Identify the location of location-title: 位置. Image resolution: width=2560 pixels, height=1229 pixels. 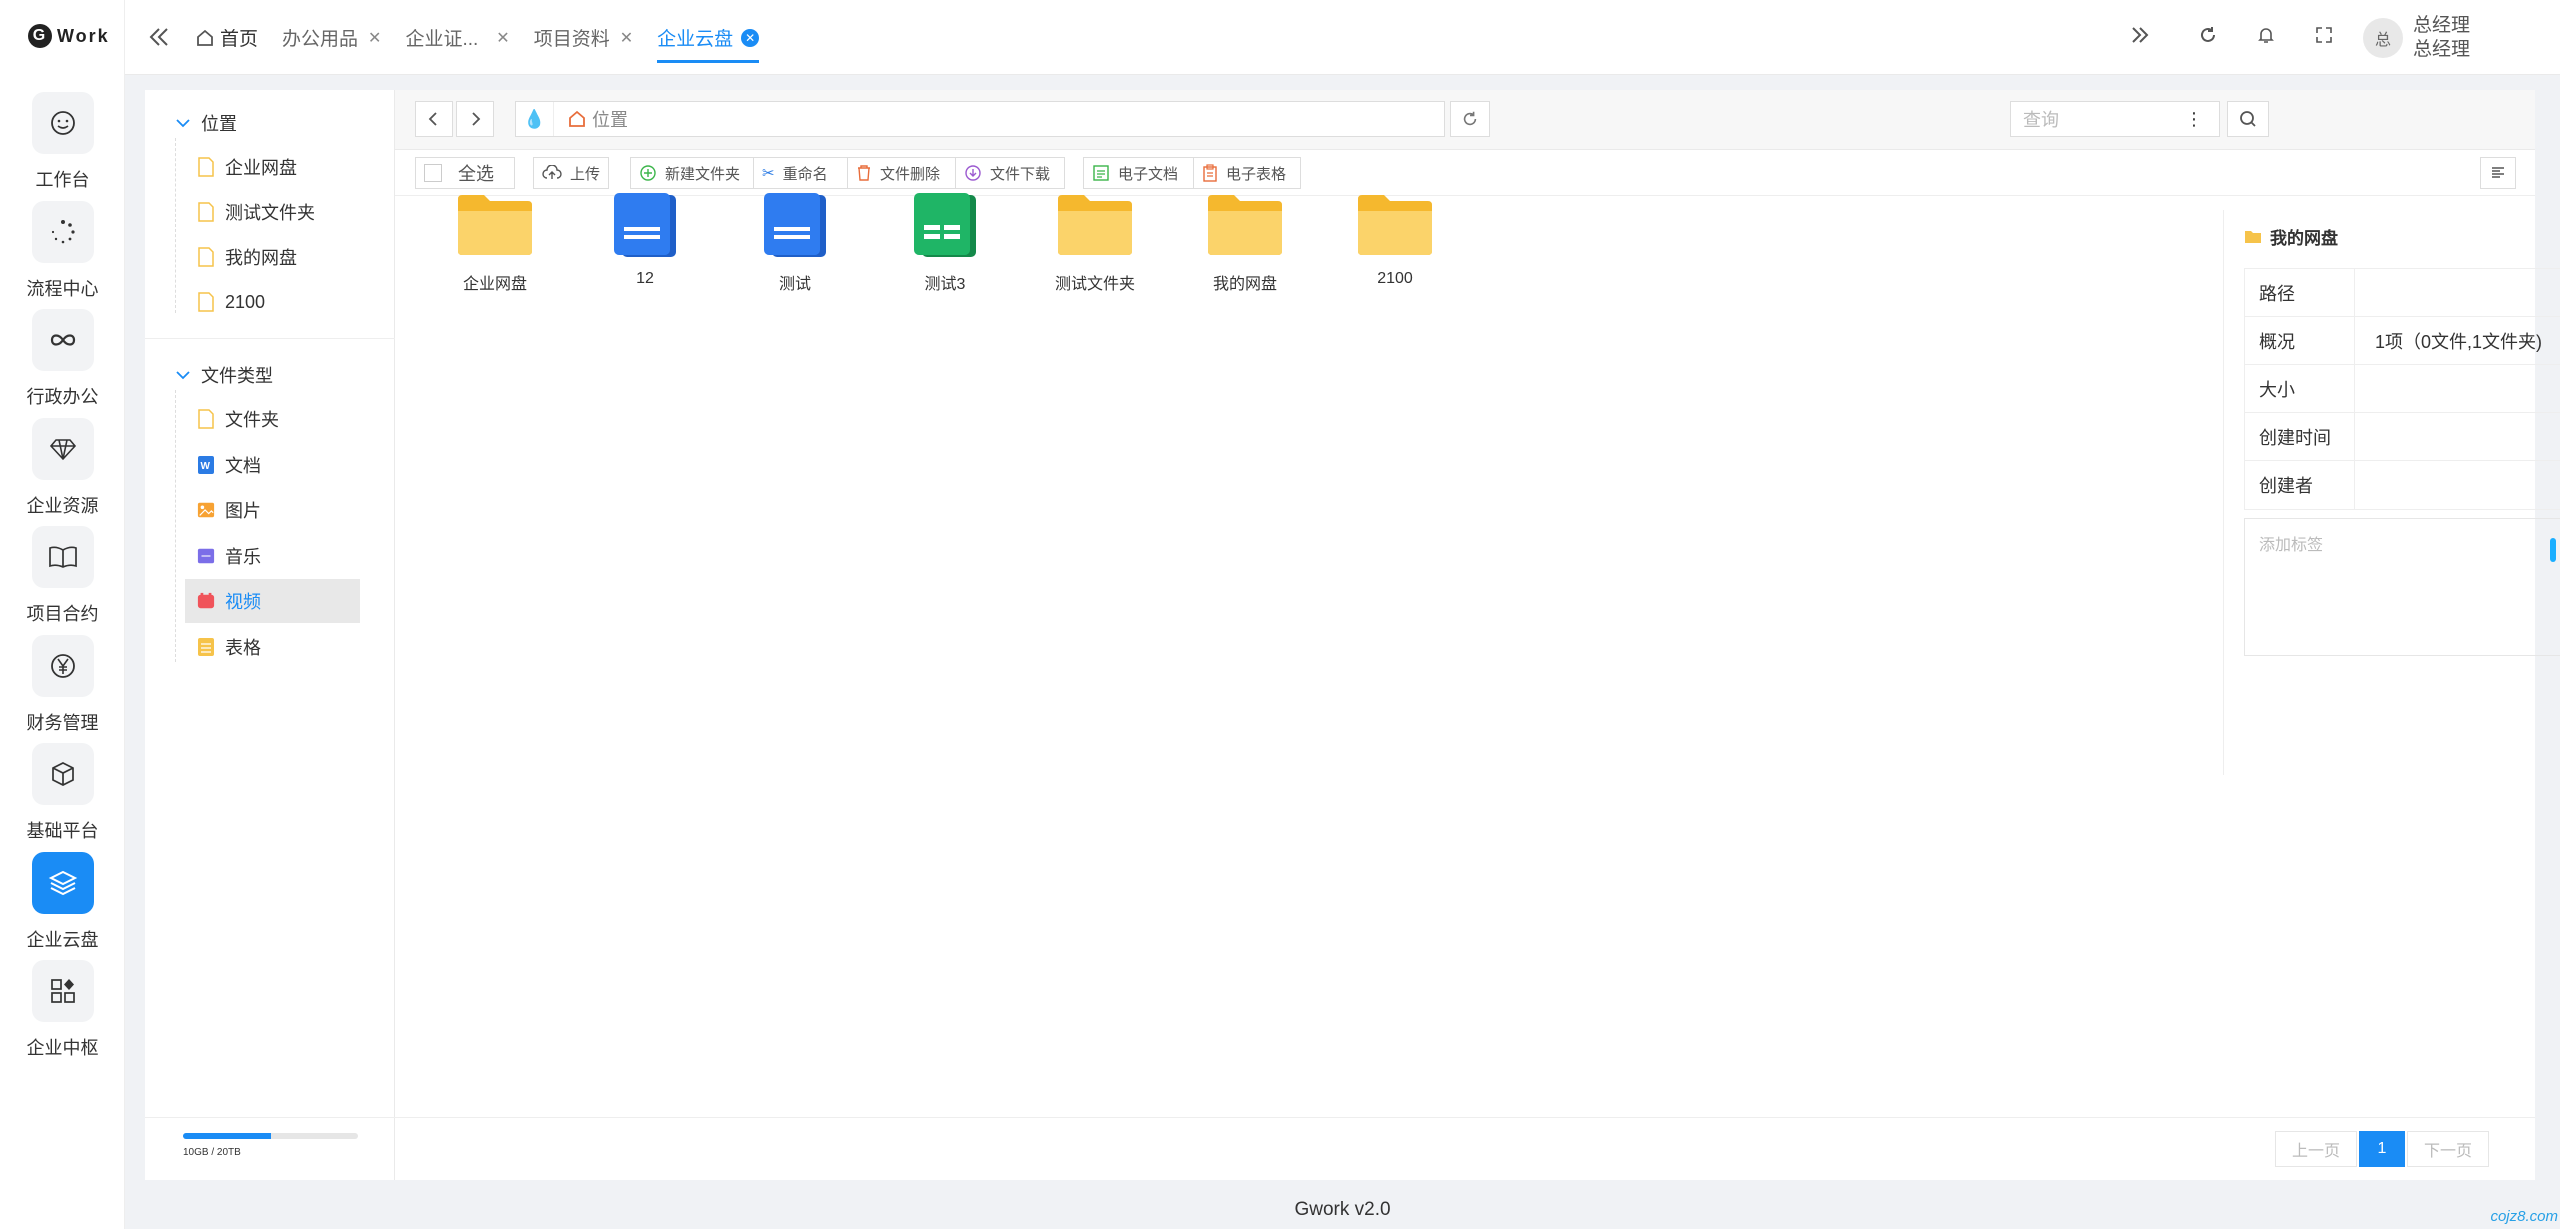
(219, 124).